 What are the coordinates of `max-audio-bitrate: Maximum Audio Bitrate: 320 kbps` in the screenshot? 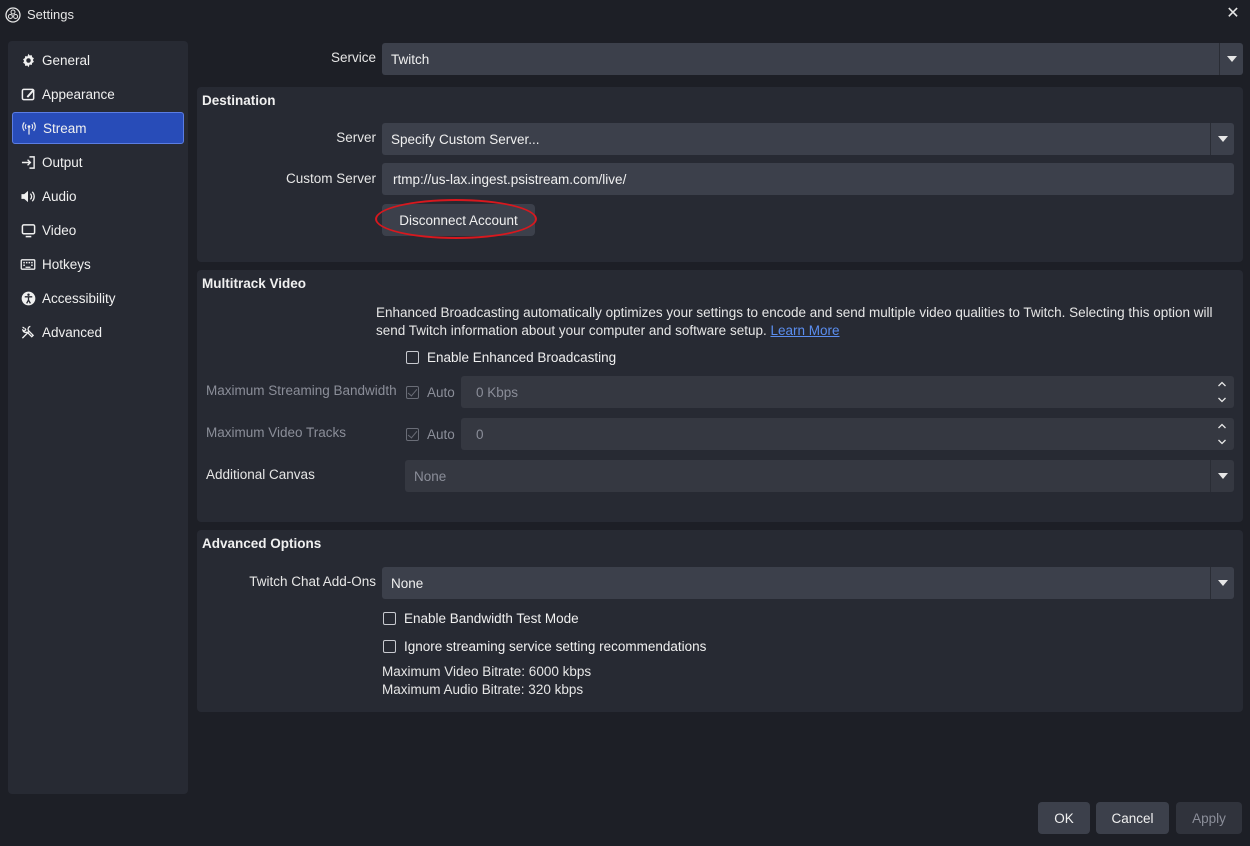 It's located at (483, 689).